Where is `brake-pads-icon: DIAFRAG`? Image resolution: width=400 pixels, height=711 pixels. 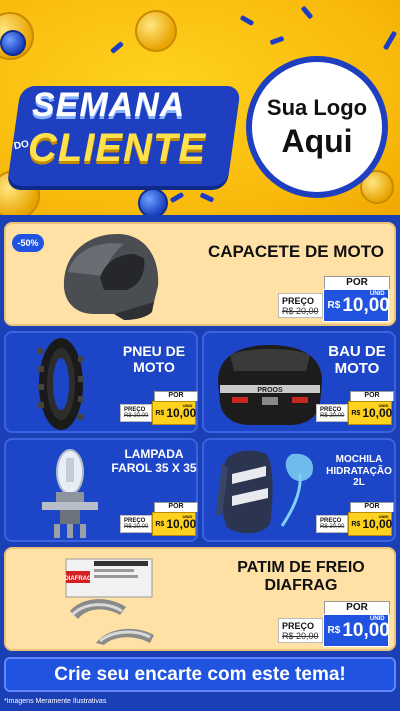 brake-pads-icon: DIAFRAG is located at coordinates (109, 601).